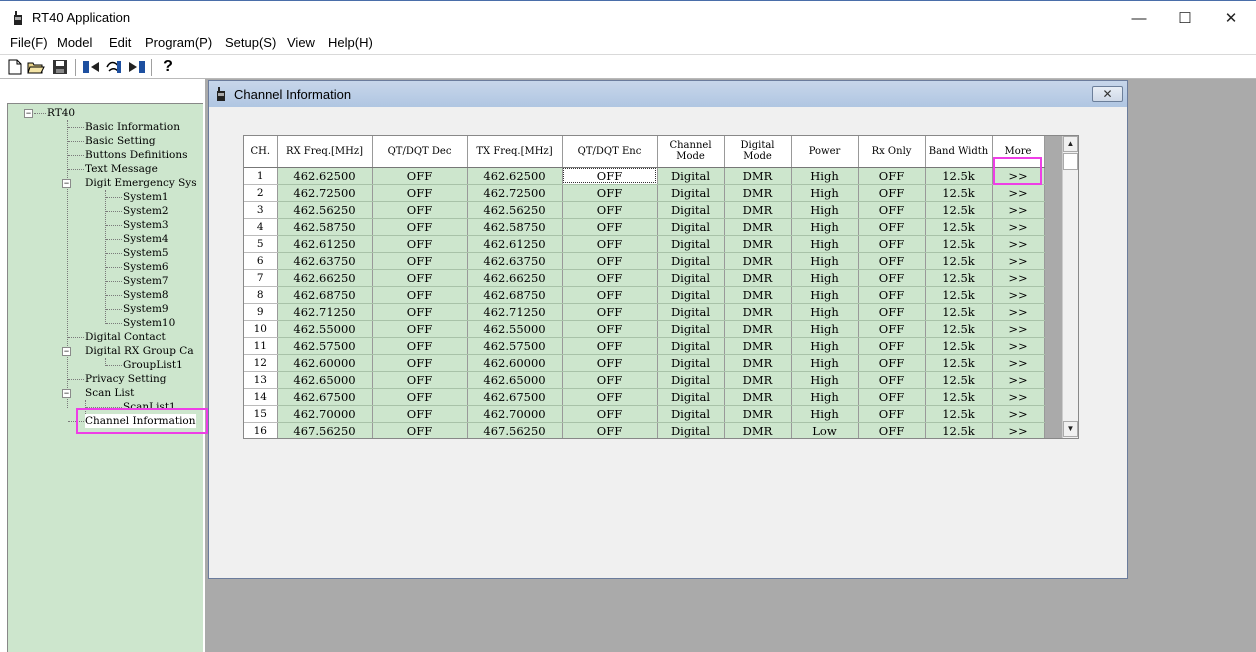 The width and height of the screenshot is (1256, 652). I want to click on tree-item-digital-contact: Digital Contact, so click(125, 337).